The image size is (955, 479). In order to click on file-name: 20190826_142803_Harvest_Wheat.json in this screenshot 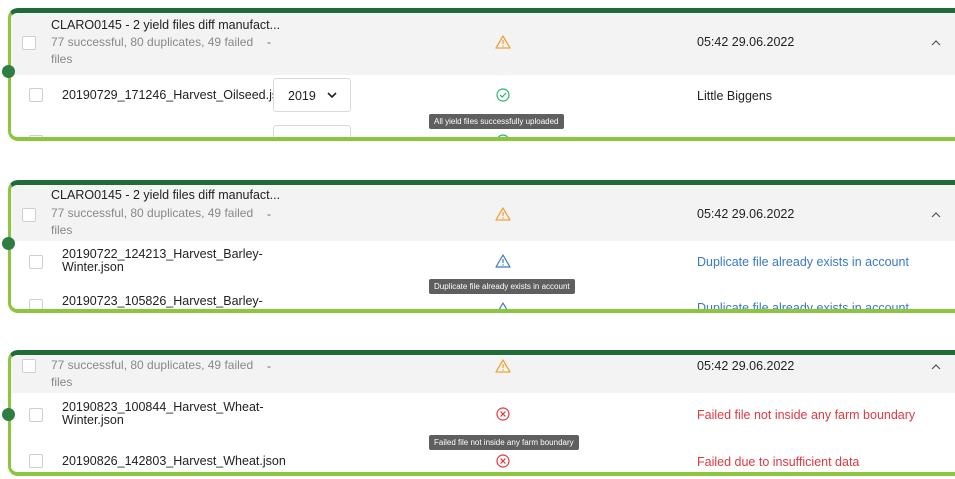, I will do `click(174, 461)`.